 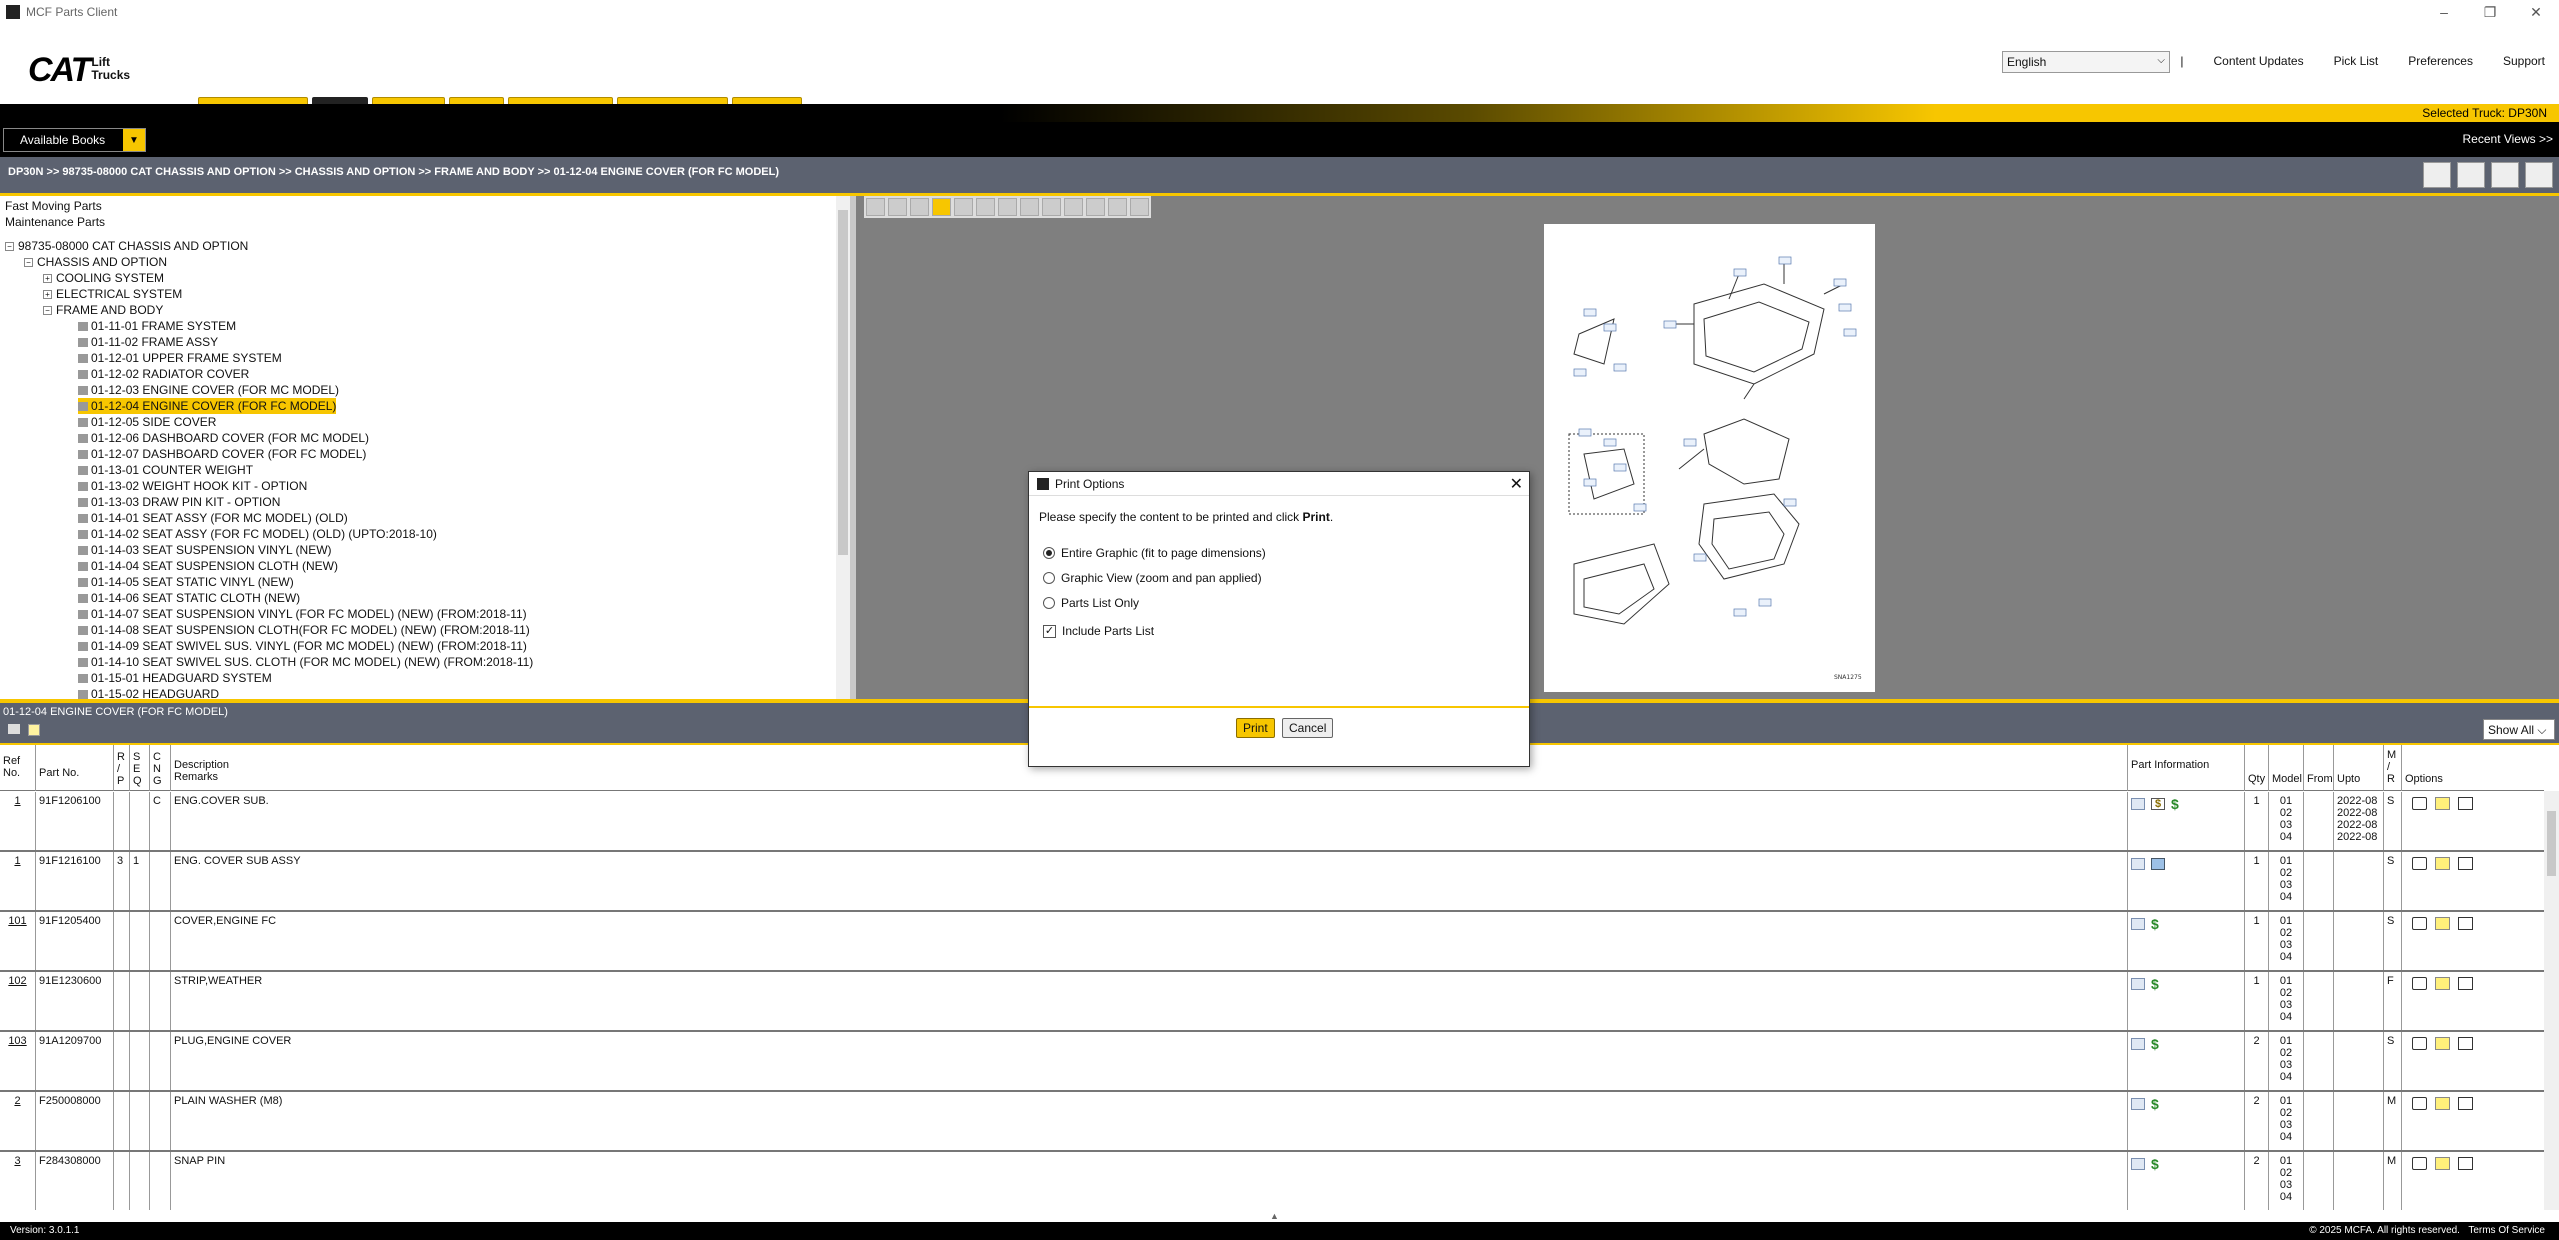 I want to click on cancel-button: Cancel, so click(x=1308, y=728).